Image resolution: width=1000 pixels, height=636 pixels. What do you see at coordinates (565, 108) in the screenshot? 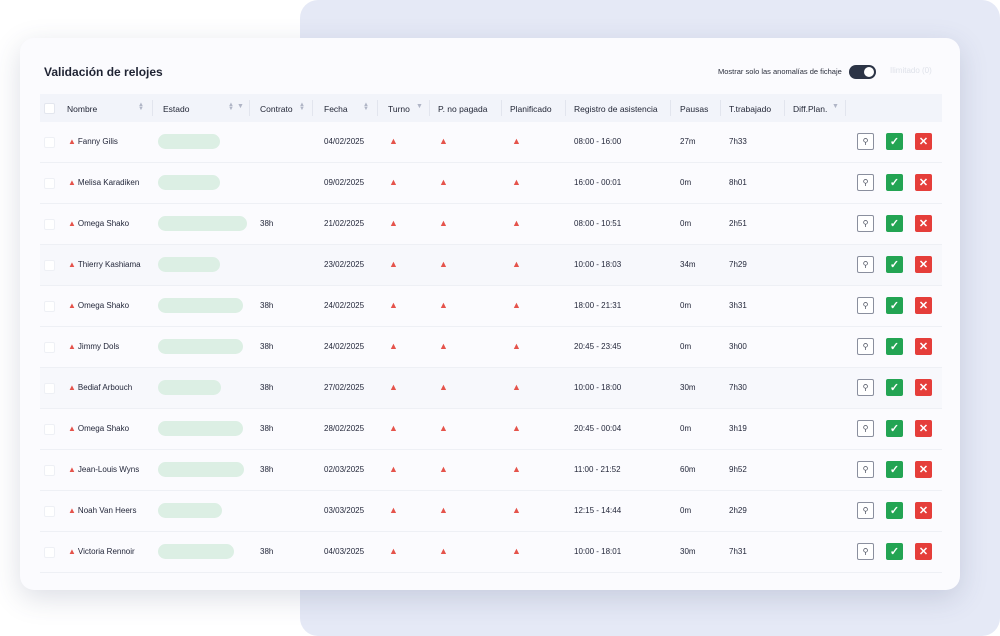
I see `column-divider` at bounding box center [565, 108].